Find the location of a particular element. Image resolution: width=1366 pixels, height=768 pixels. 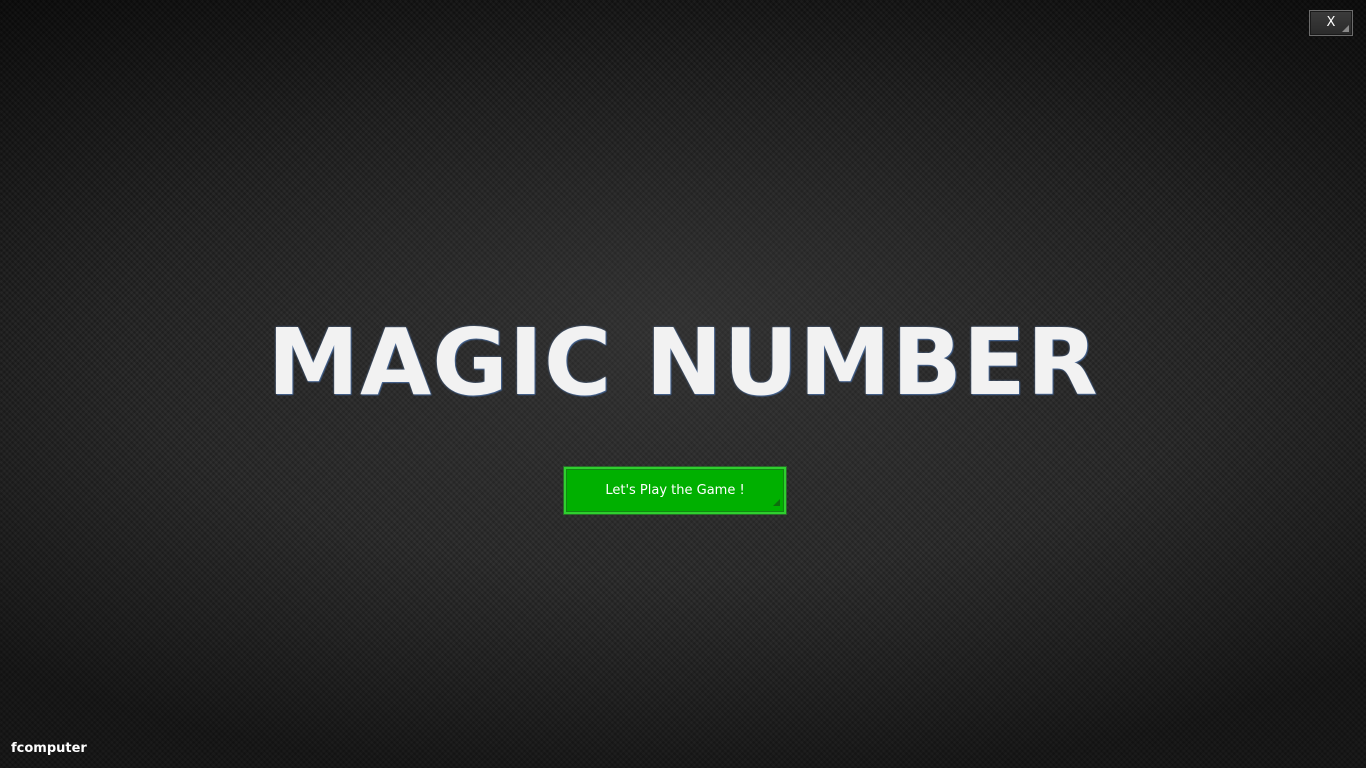

play-game-button: Let's Play the Game ! is located at coordinates (675, 490).